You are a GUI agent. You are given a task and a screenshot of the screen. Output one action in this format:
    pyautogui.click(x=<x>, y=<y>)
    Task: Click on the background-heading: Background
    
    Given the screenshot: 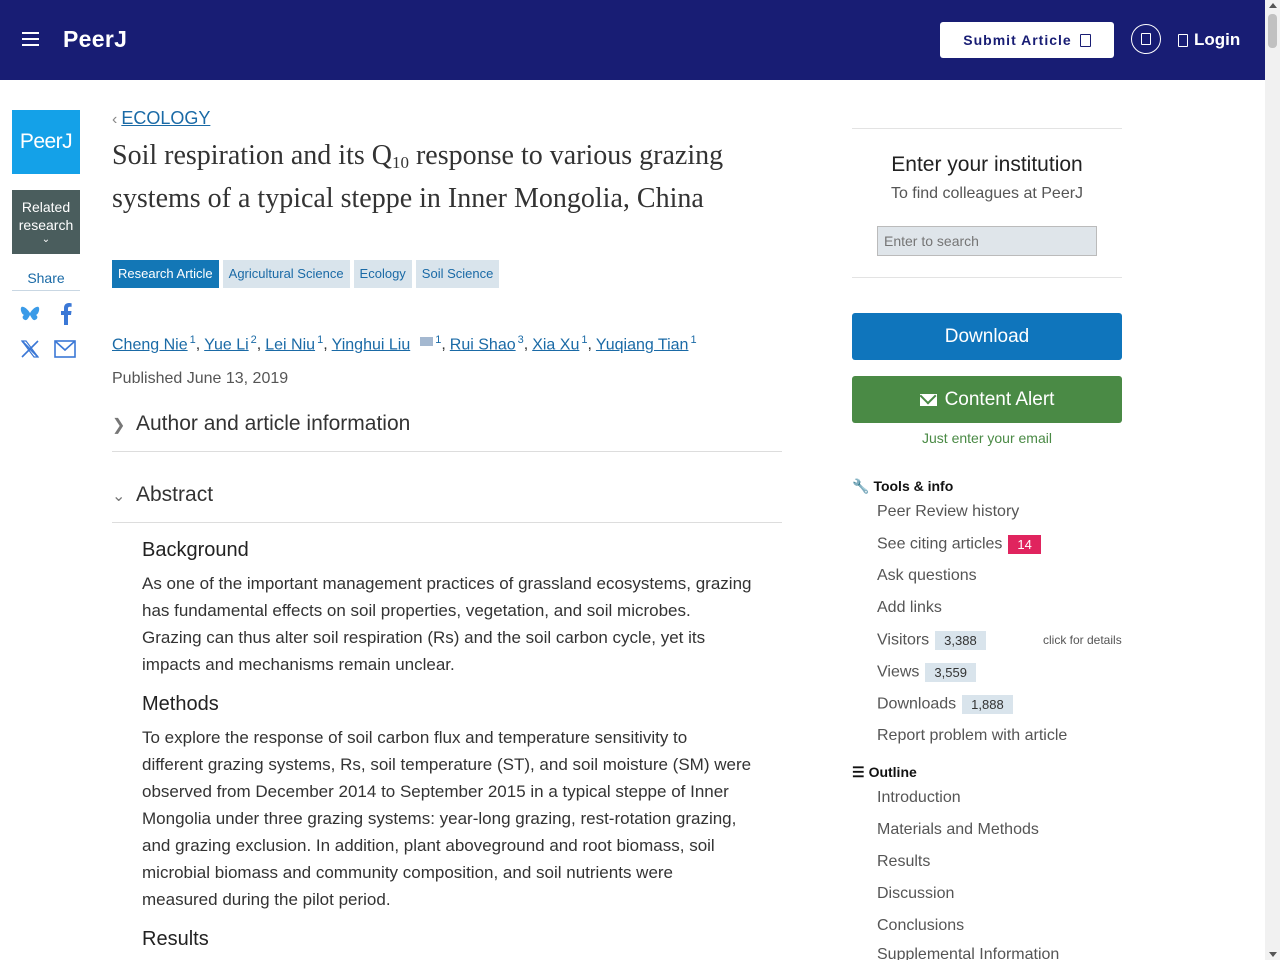 What is the action you would take?
    pyautogui.click(x=195, y=550)
    